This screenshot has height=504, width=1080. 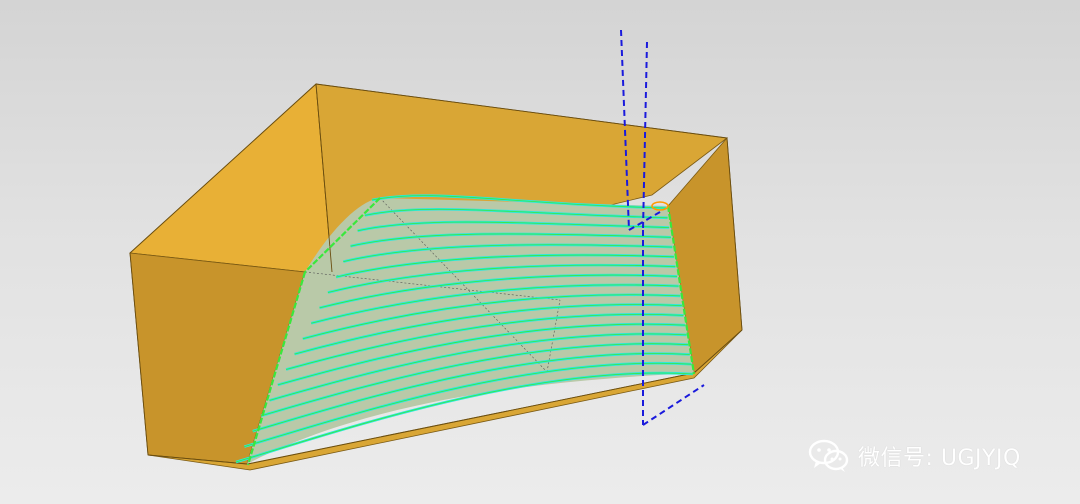 I want to click on block-top-face-left, so click(x=231, y=178).